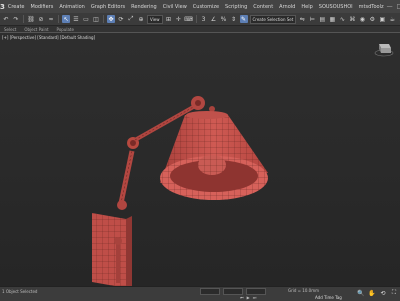  What do you see at coordinates (204, 19) in the screenshot?
I see `snap-icon: 3` at bounding box center [204, 19].